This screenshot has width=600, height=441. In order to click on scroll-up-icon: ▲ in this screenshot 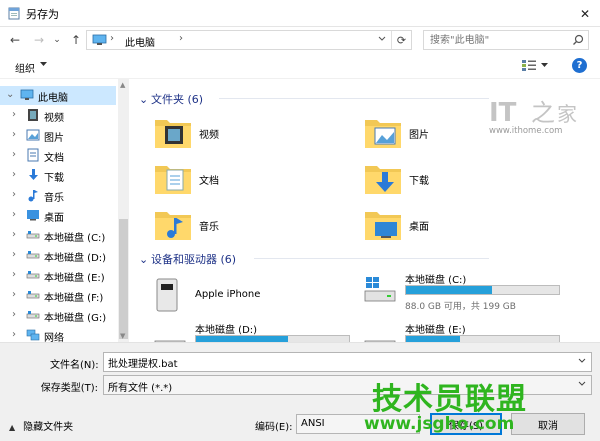, I will do `click(122, 85)`.